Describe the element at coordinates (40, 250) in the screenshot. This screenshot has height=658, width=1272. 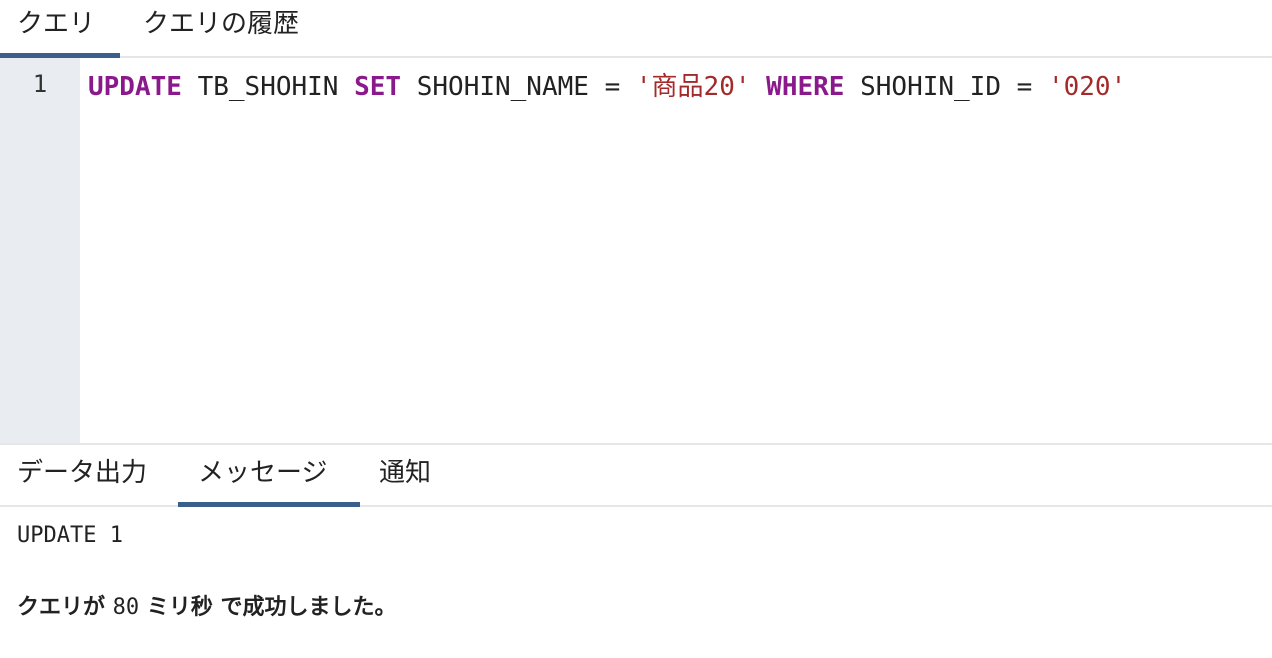
I see `line-number-gutter: 1` at that location.